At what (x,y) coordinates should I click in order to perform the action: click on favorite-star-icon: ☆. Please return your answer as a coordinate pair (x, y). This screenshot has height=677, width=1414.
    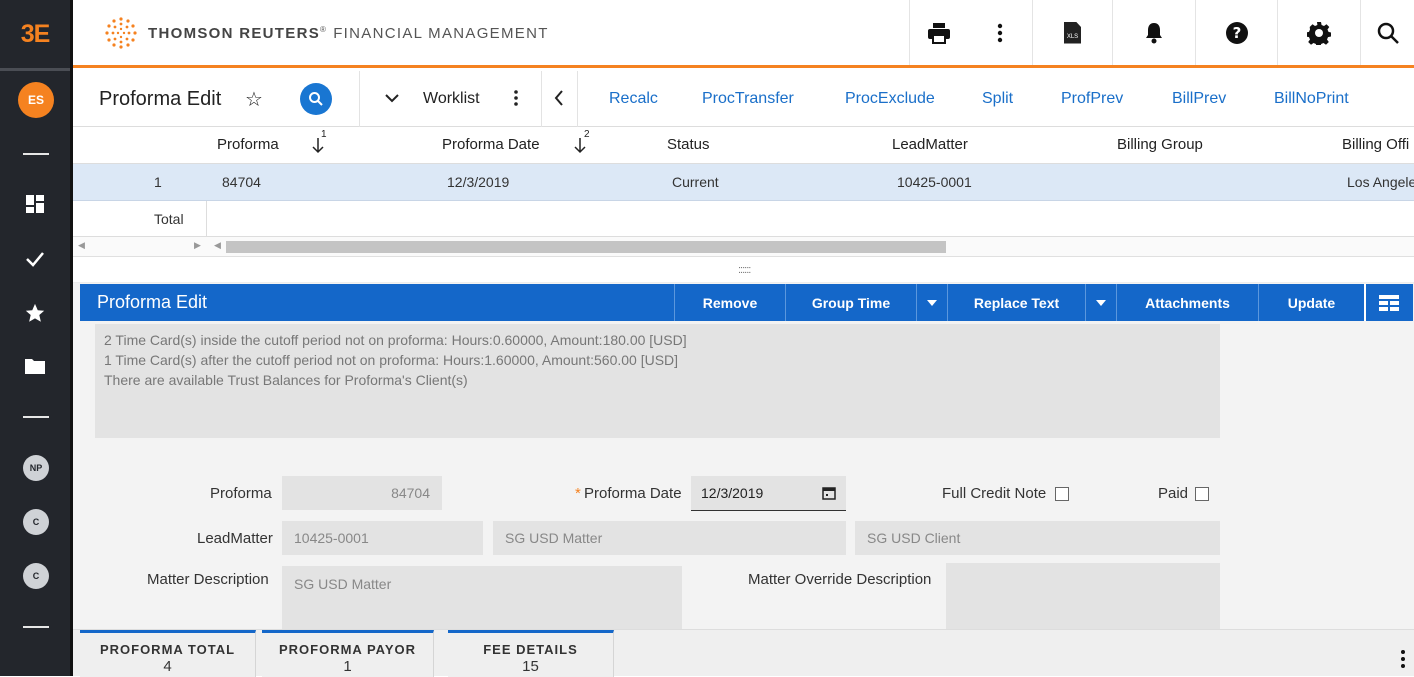
    Looking at the image, I should click on (254, 99).